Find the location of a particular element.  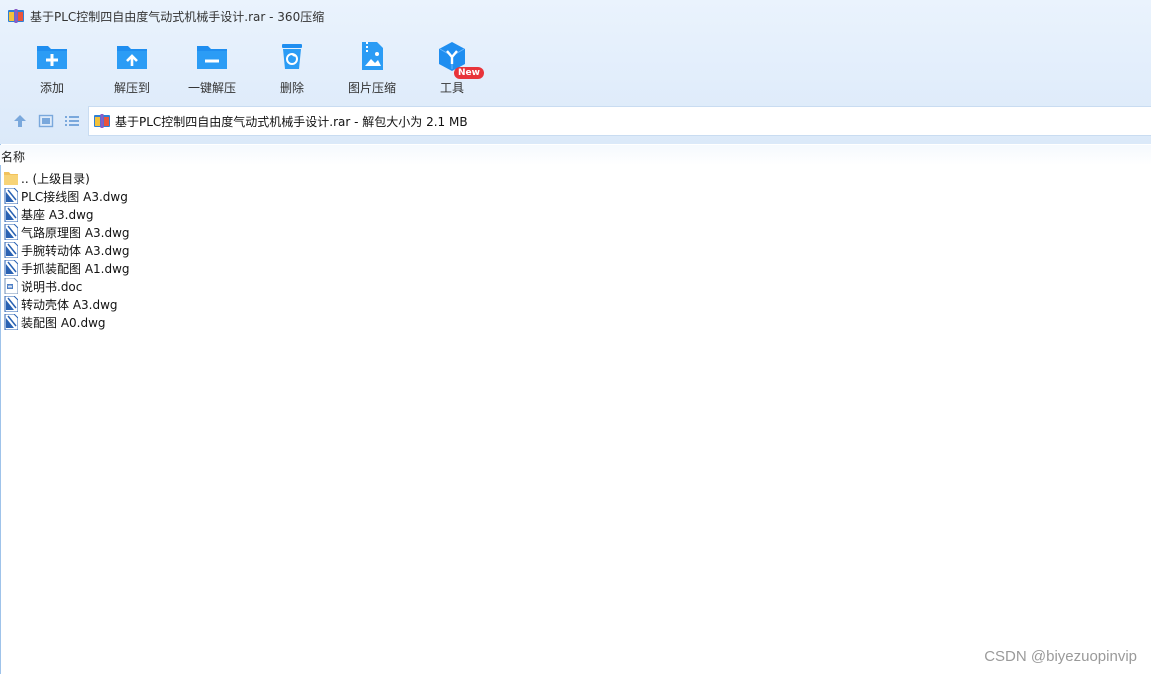

tools-button: 工具 is located at coordinates (452, 66).